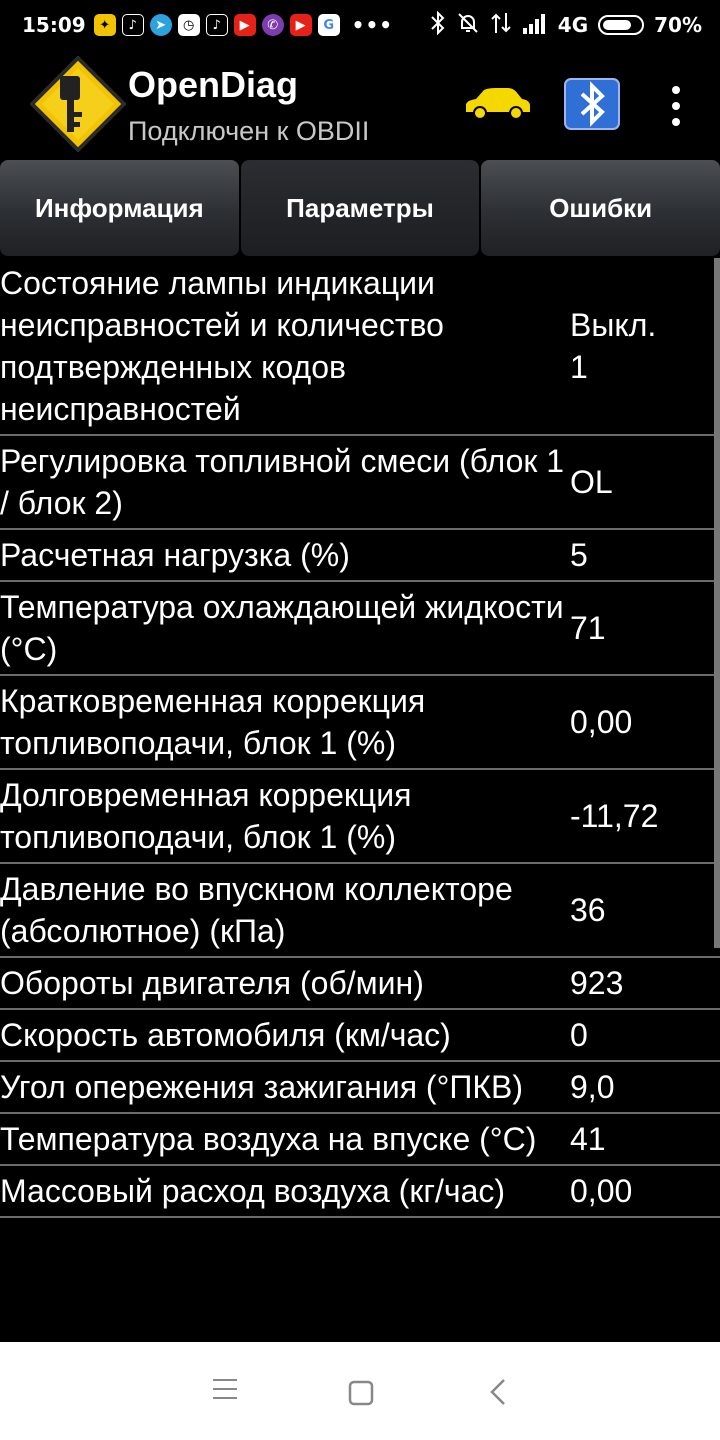  Describe the element at coordinates (272, 25) in the screenshot. I see `viber-icon: ✆` at that location.